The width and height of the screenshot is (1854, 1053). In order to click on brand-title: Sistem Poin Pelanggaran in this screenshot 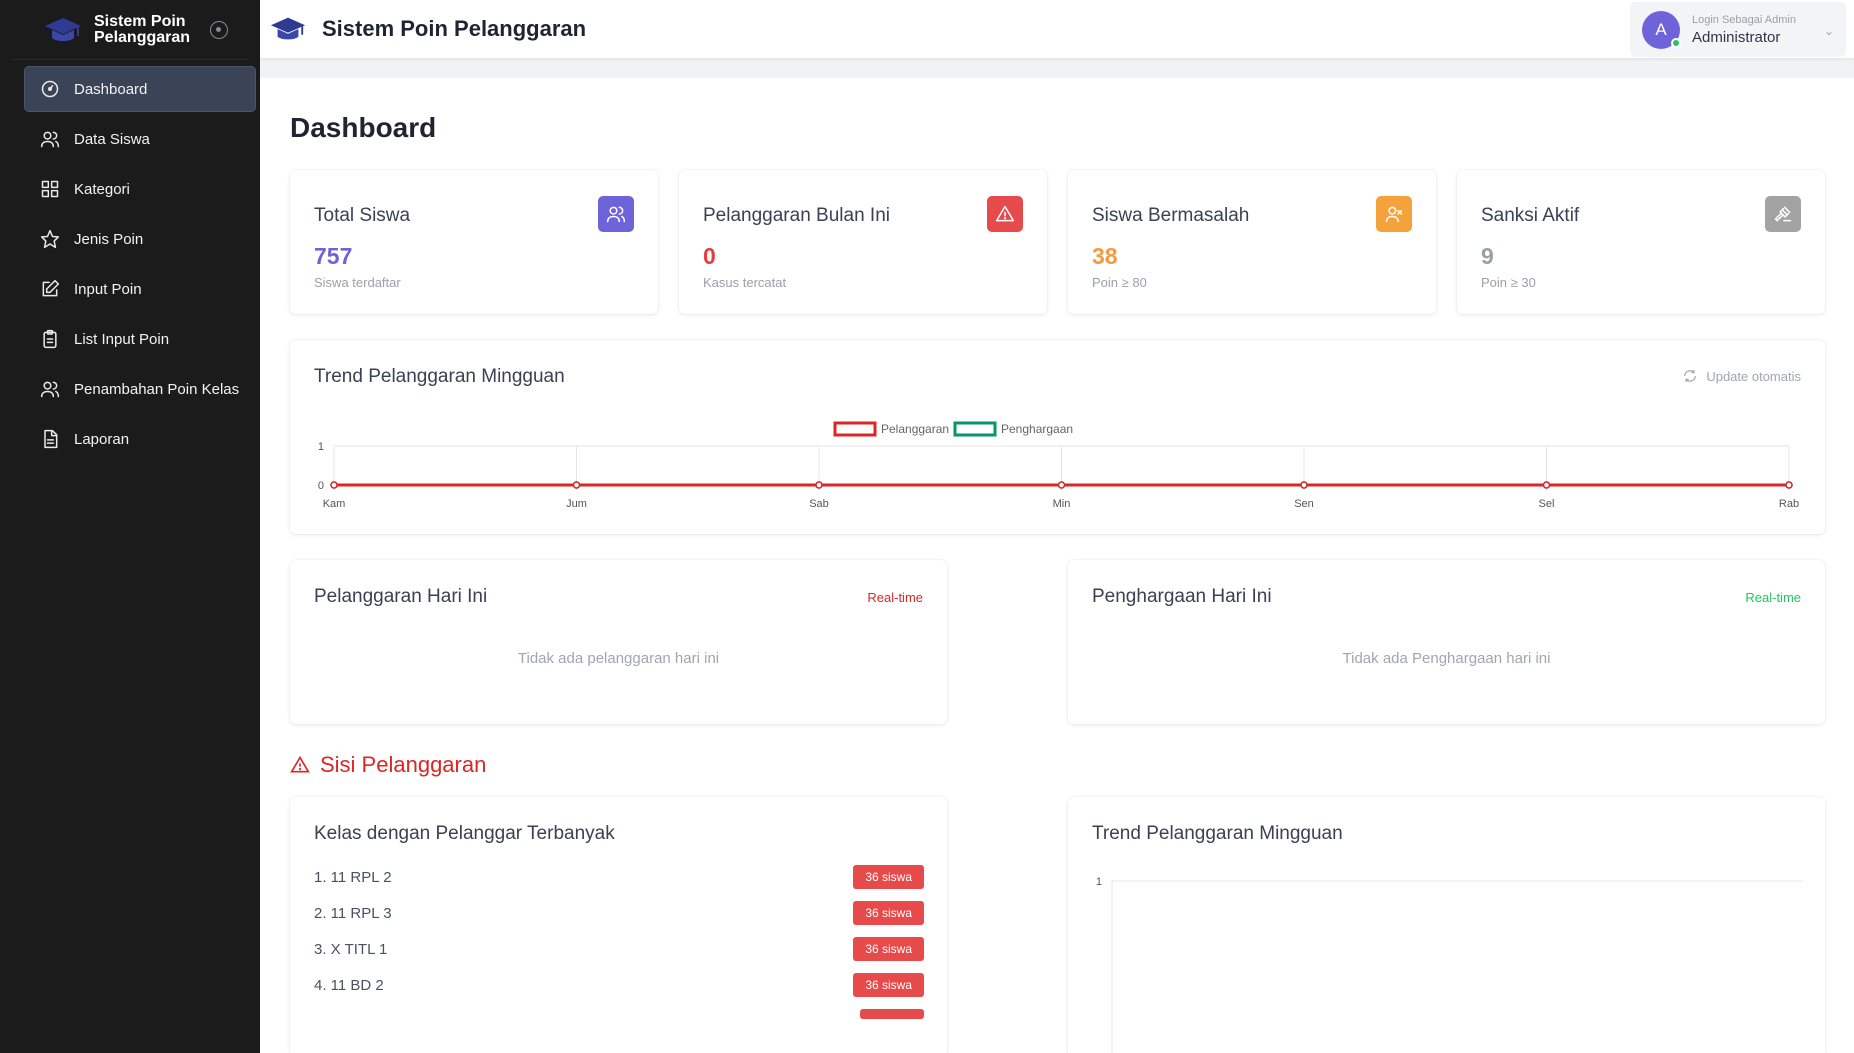, I will do `click(142, 29)`.